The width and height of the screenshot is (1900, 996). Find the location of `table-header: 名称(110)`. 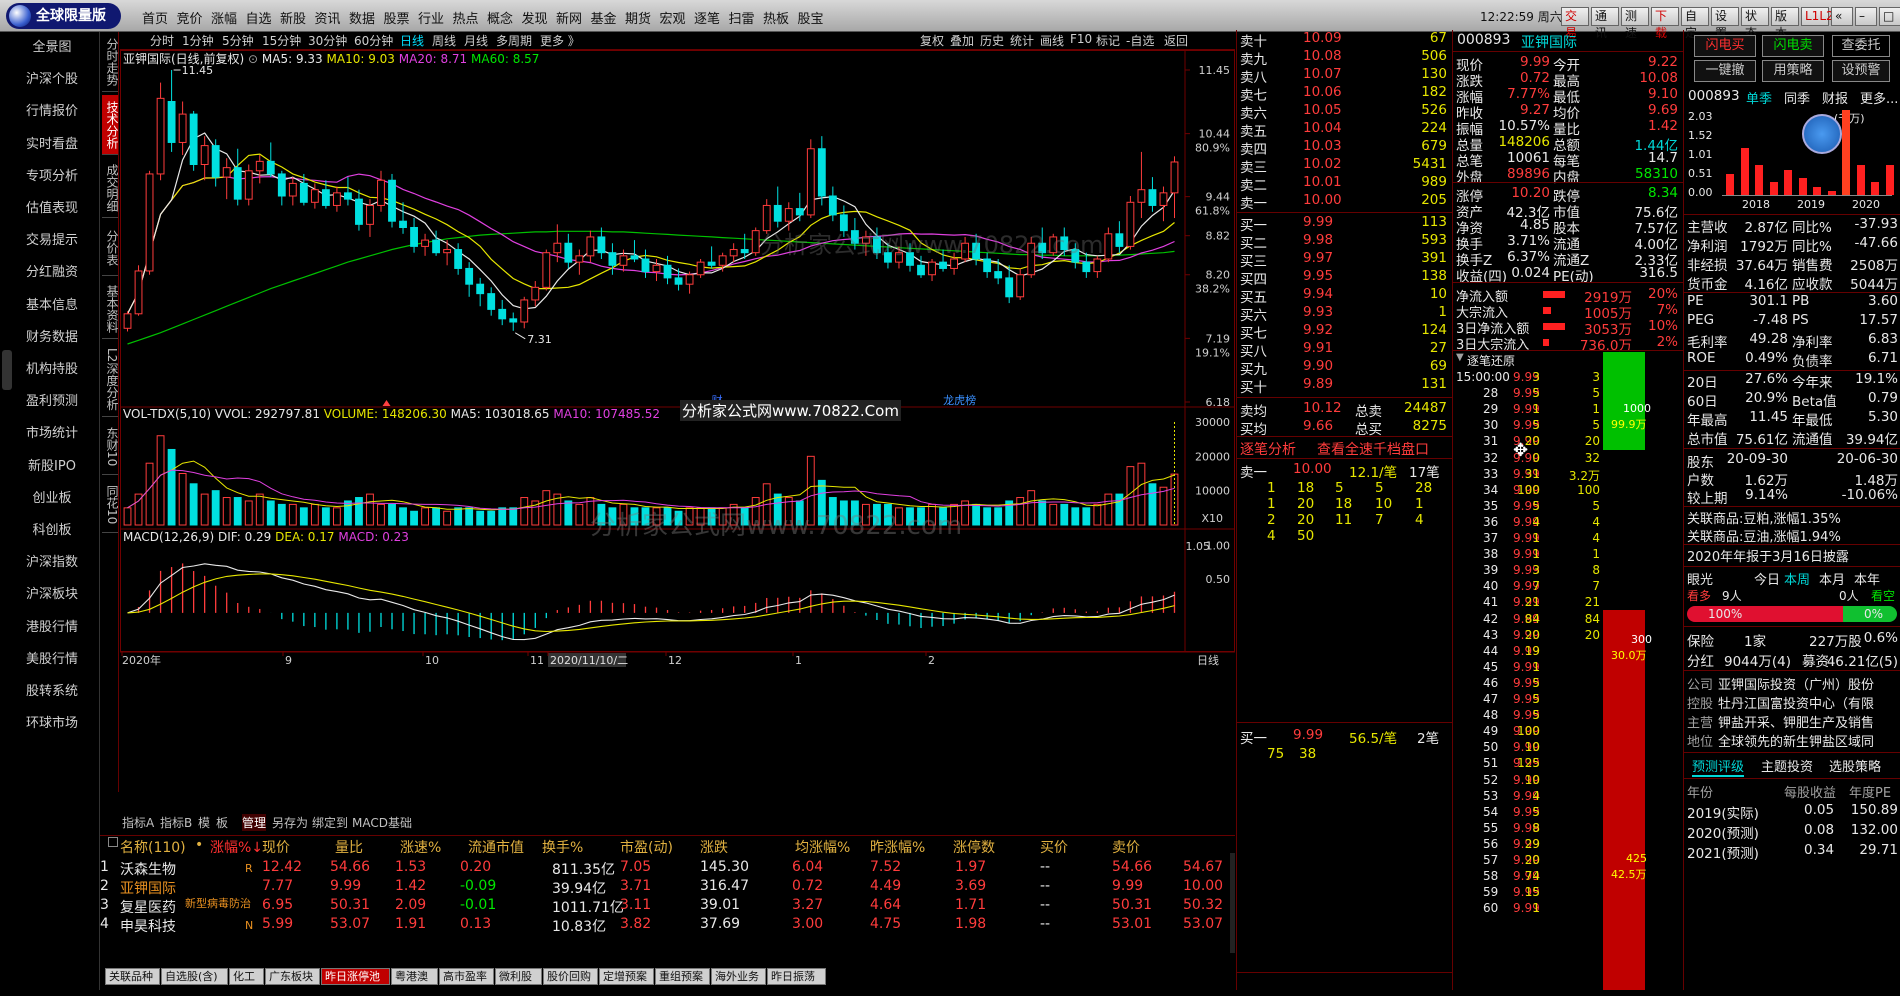

table-header: 名称(110) is located at coordinates (153, 847).